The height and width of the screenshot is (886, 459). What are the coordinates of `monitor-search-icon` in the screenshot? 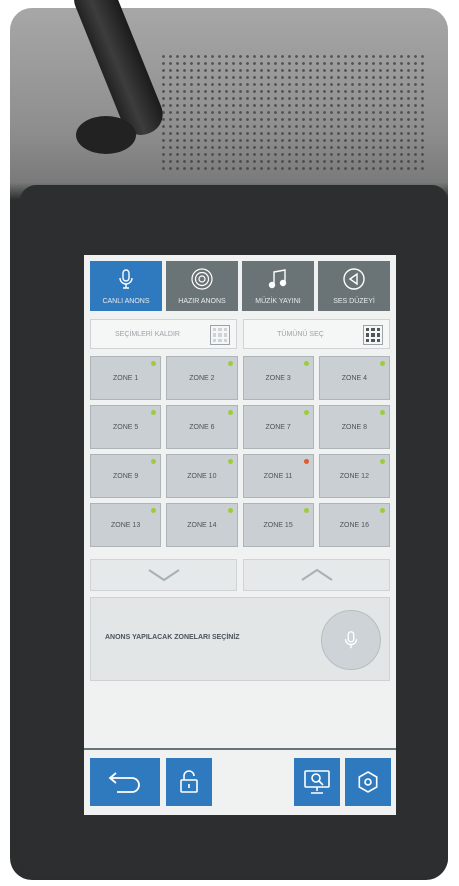 It's located at (317, 782).